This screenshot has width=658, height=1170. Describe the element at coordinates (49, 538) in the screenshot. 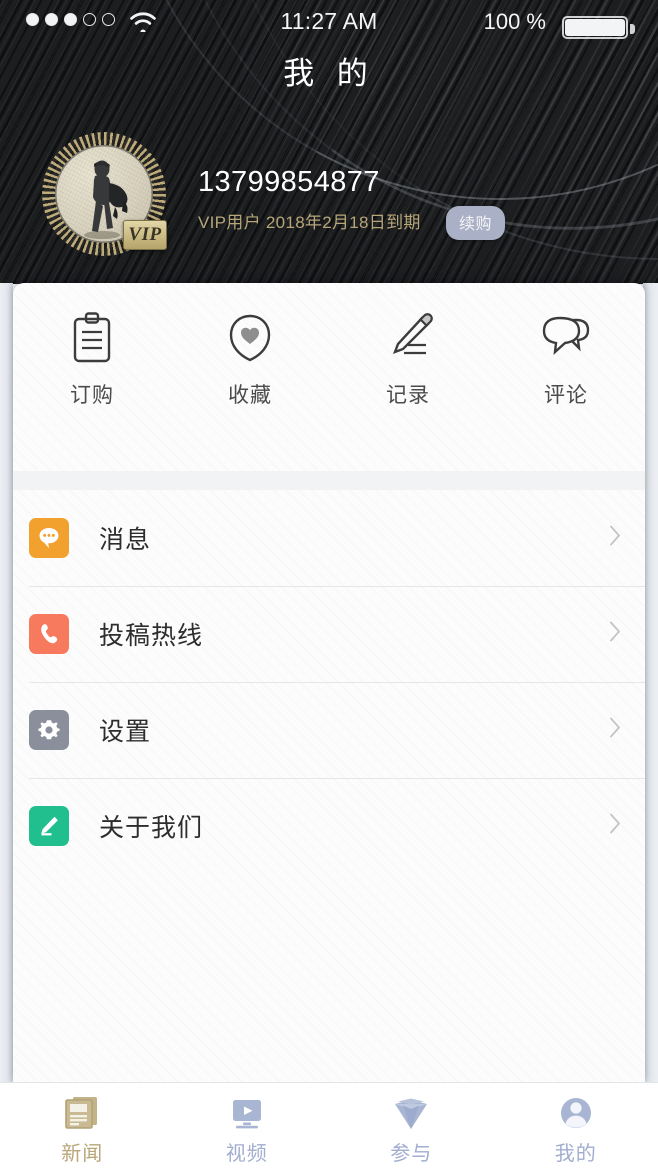

I see `chat-bubble-icon` at that location.